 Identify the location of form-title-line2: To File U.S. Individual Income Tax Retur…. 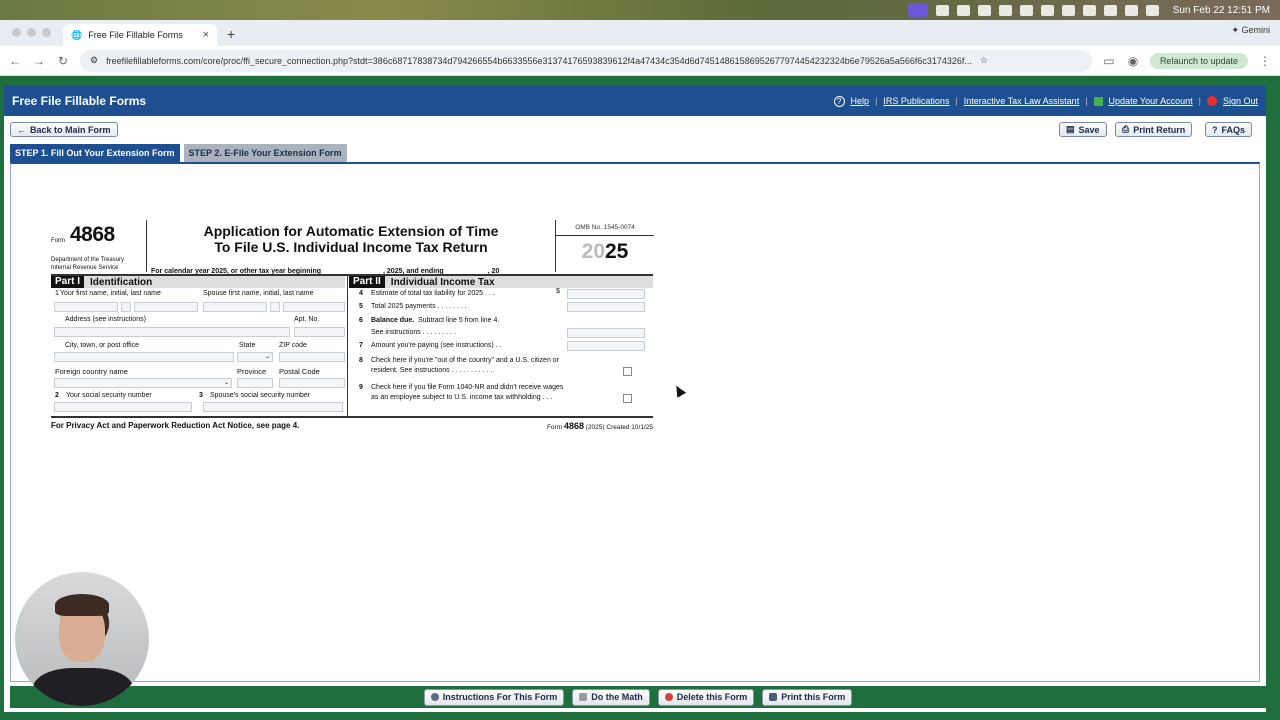
(351, 247).